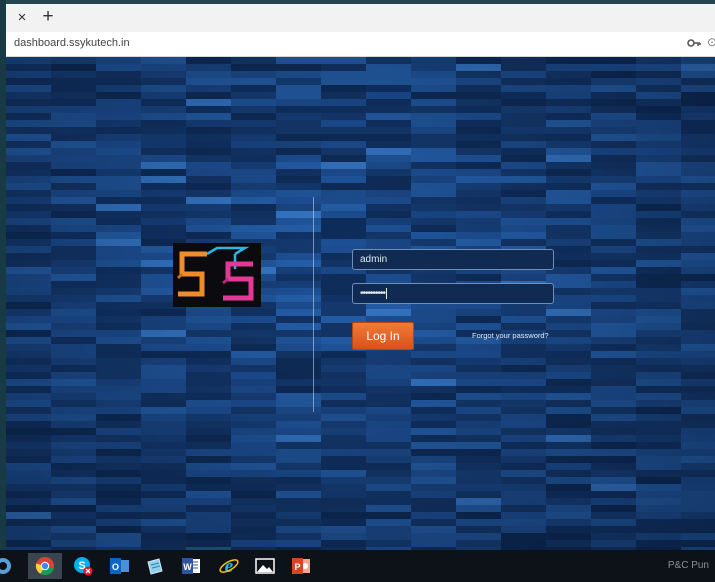 This screenshot has height=582, width=715. What do you see at coordinates (119, 566) in the screenshot?
I see `outlook-icon: O` at bounding box center [119, 566].